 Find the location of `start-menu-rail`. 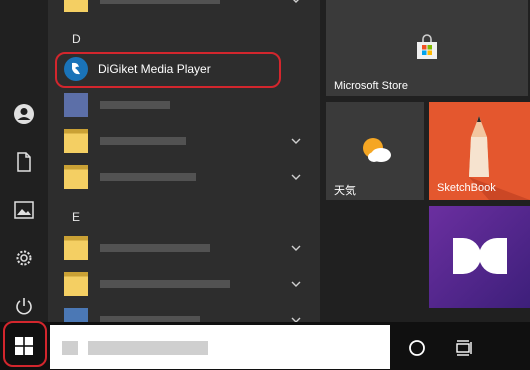

start-menu-rail is located at coordinates (24, 161).